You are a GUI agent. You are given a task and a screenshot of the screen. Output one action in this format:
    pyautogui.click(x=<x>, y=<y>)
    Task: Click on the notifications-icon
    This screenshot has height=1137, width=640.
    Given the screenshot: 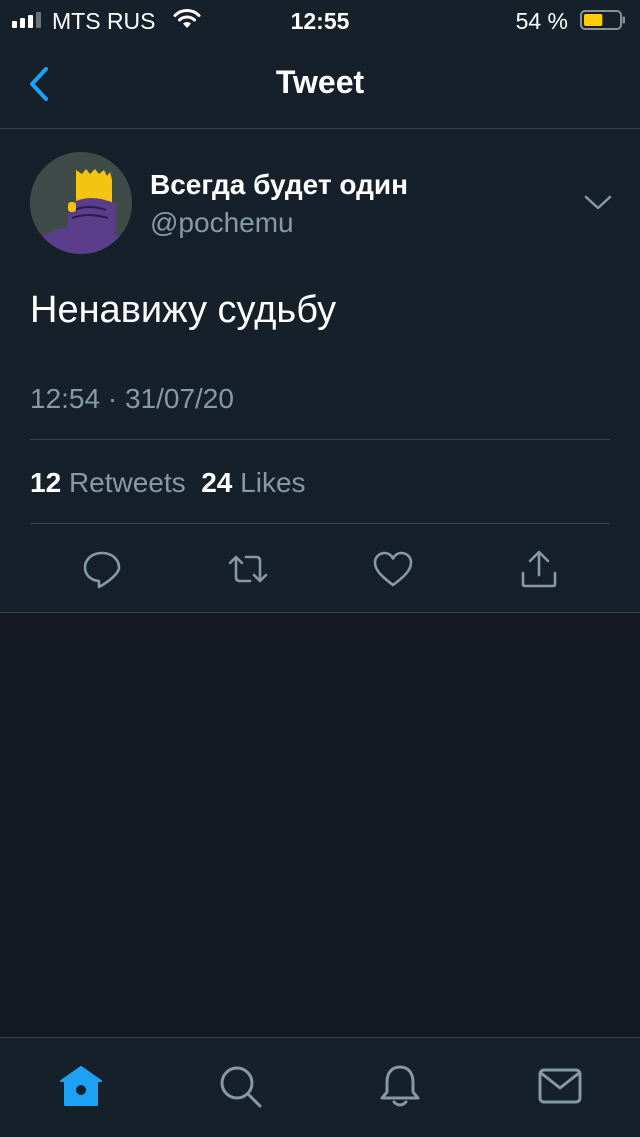 What is the action you would take?
    pyautogui.click(x=400, y=1086)
    